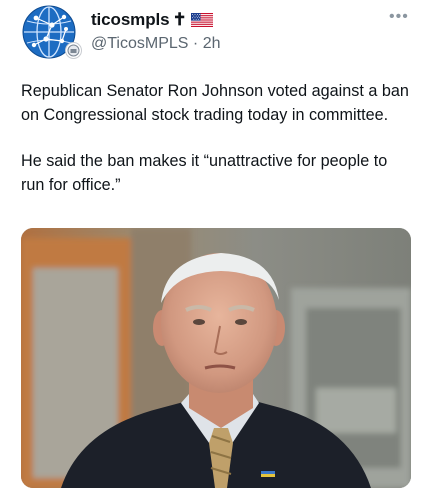 This screenshot has width=431, height=500. What do you see at coordinates (212, 43) in the screenshot?
I see `timestamp: 2h` at bounding box center [212, 43].